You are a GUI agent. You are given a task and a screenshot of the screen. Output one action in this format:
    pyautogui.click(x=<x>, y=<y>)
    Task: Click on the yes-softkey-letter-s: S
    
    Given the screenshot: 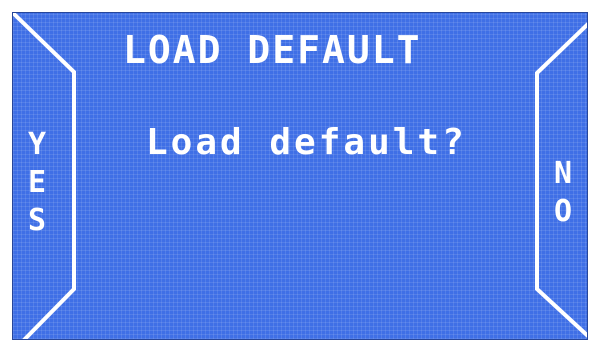 What is the action you would take?
    pyautogui.click(x=37, y=220)
    